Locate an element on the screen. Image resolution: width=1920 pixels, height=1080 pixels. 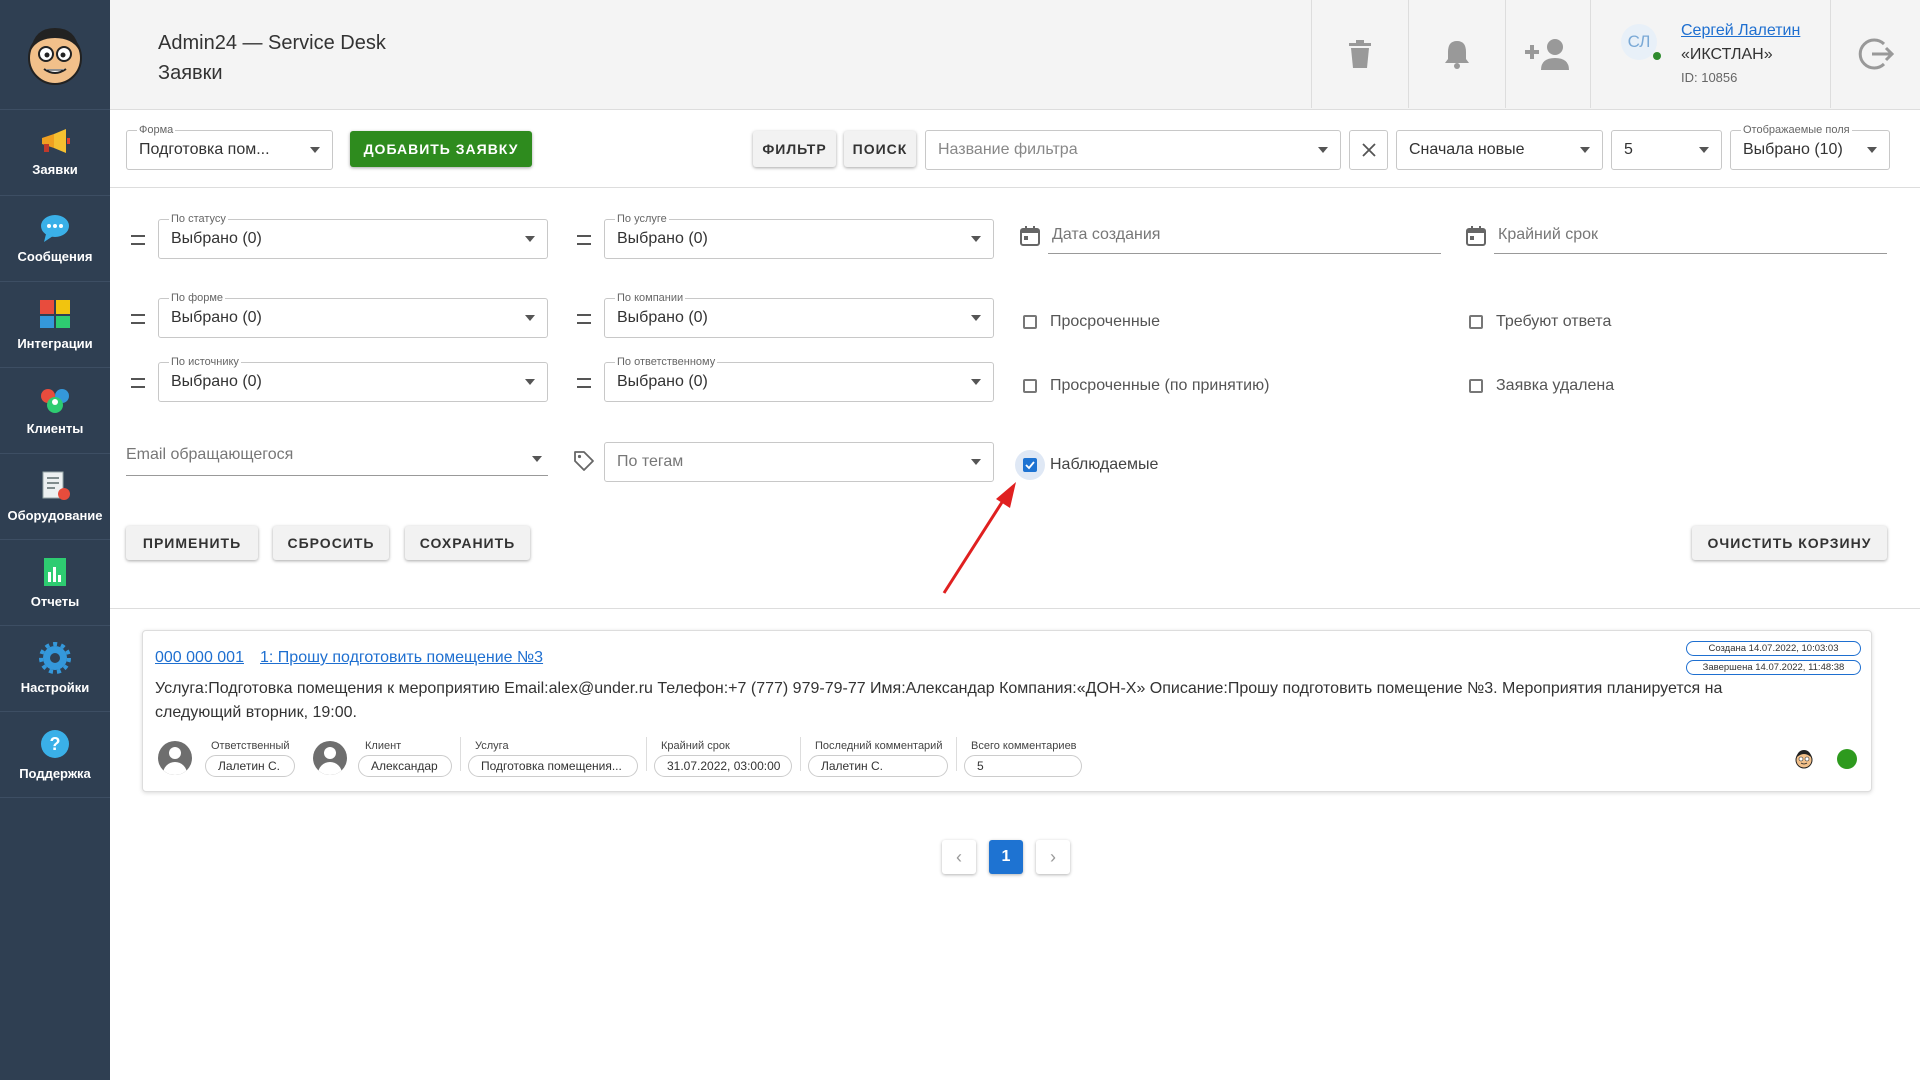
trash-icon is located at coordinates (1360, 54).